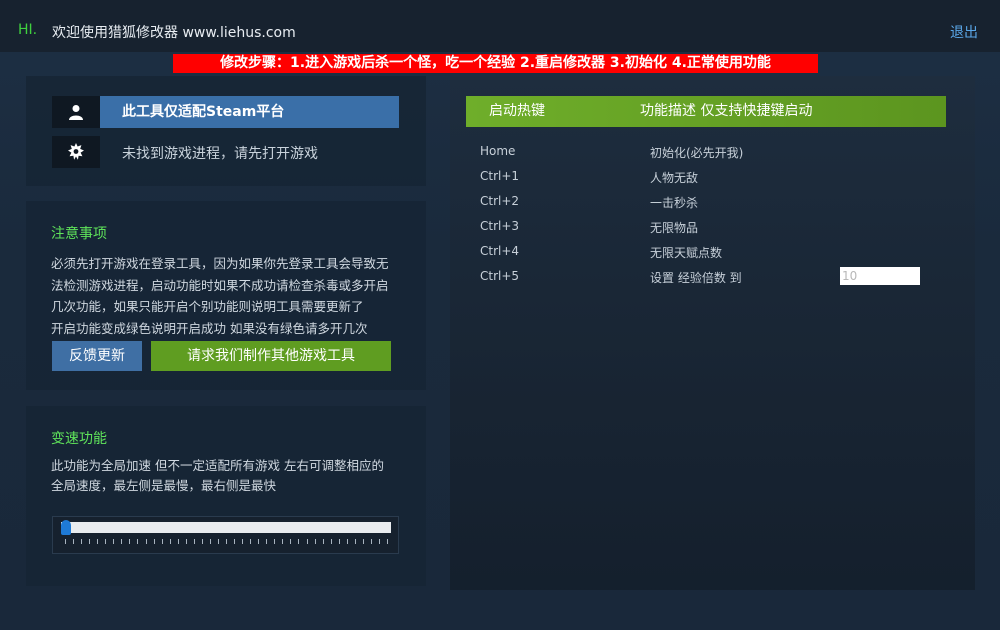 The image size is (1000, 630). I want to click on hotkey-desc: 无限物品, so click(674, 228).